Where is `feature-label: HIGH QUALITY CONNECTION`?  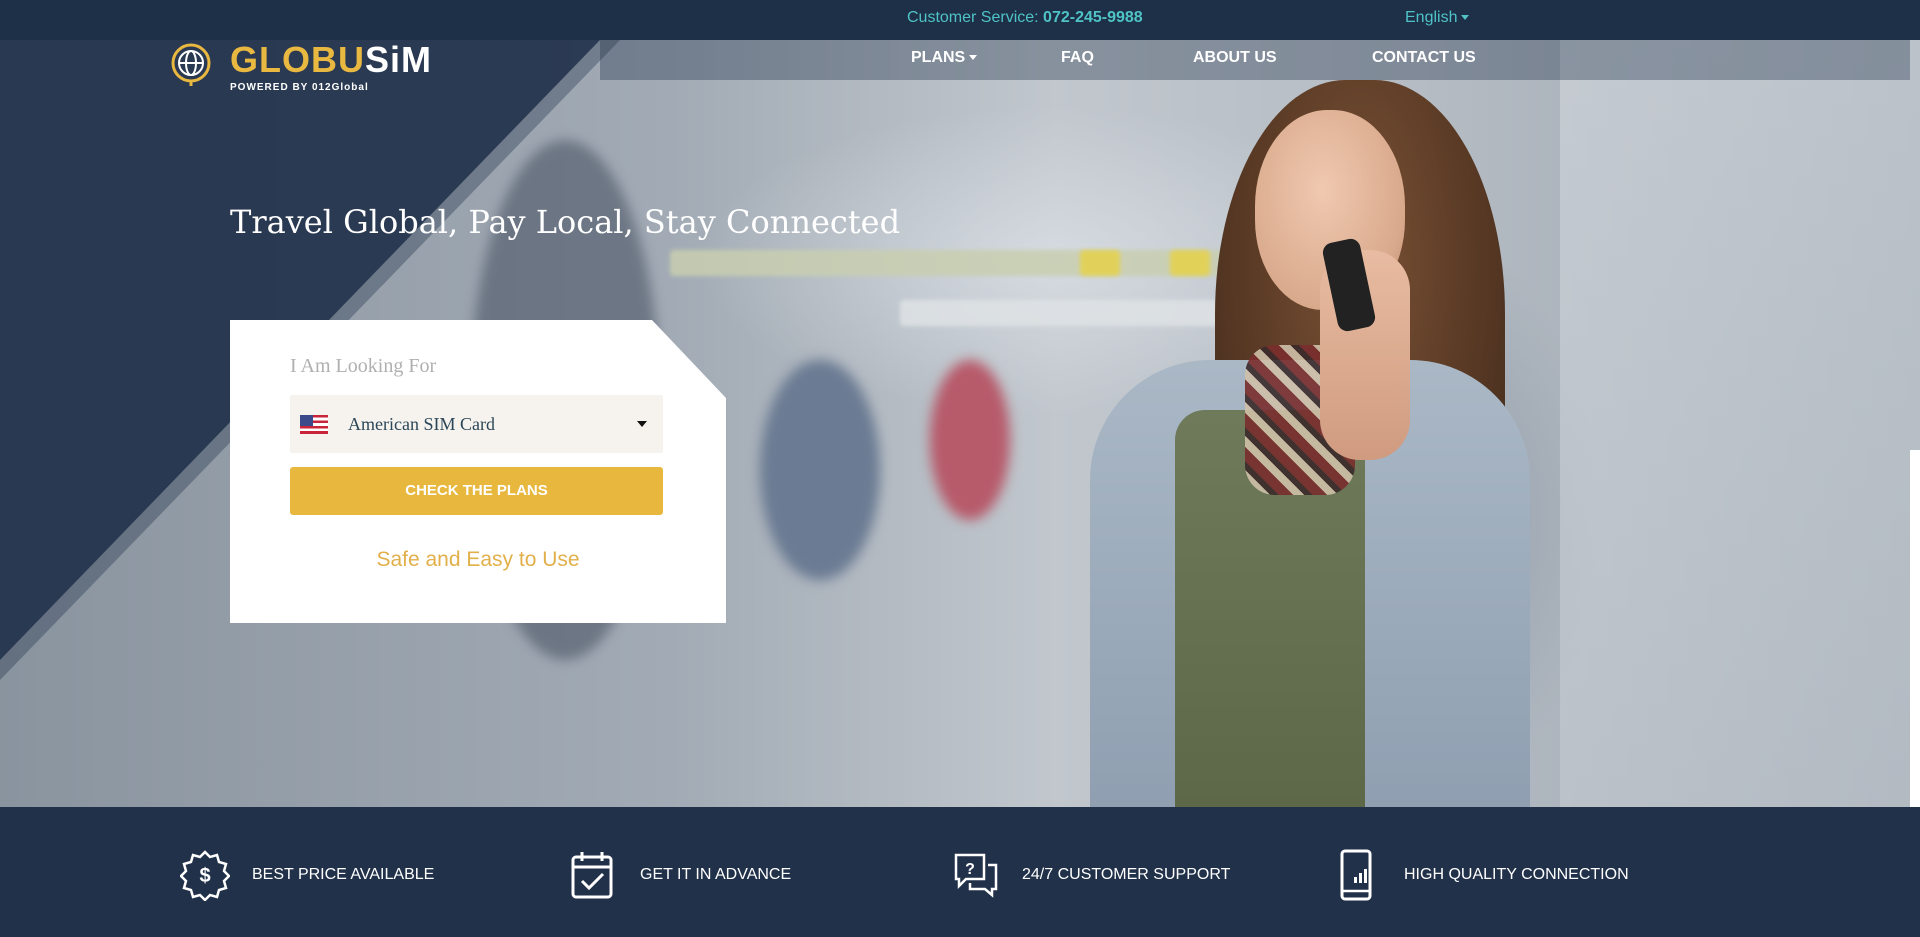 feature-label: HIGH QUALITY CONNECTION is located at coordinates (1516, 874).